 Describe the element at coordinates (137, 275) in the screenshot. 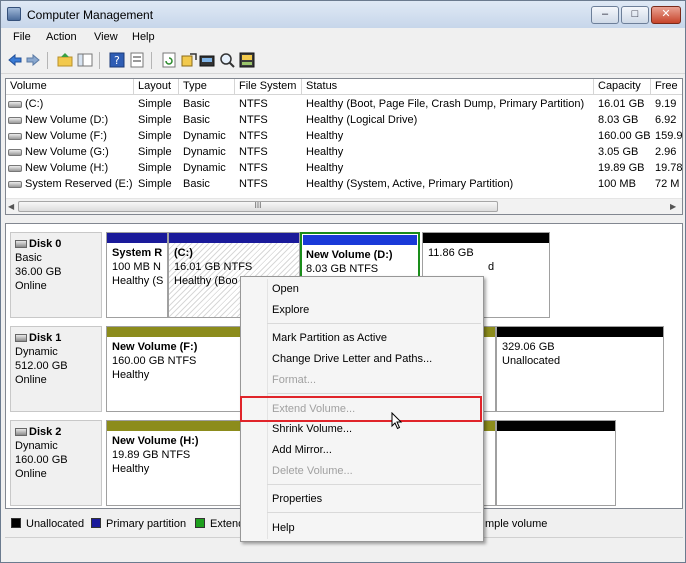

I see `partition-system-reserved: System R 100 MB N Healthy (S` at that location.